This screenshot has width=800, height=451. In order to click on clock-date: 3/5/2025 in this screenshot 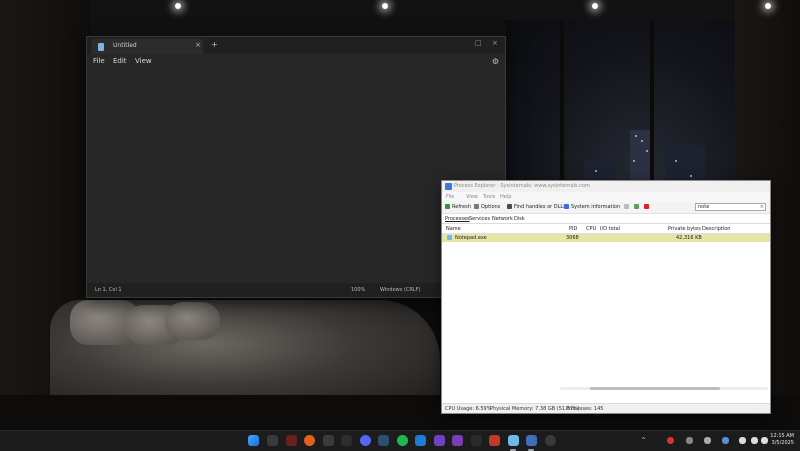, I will do `click(782, 443)`.